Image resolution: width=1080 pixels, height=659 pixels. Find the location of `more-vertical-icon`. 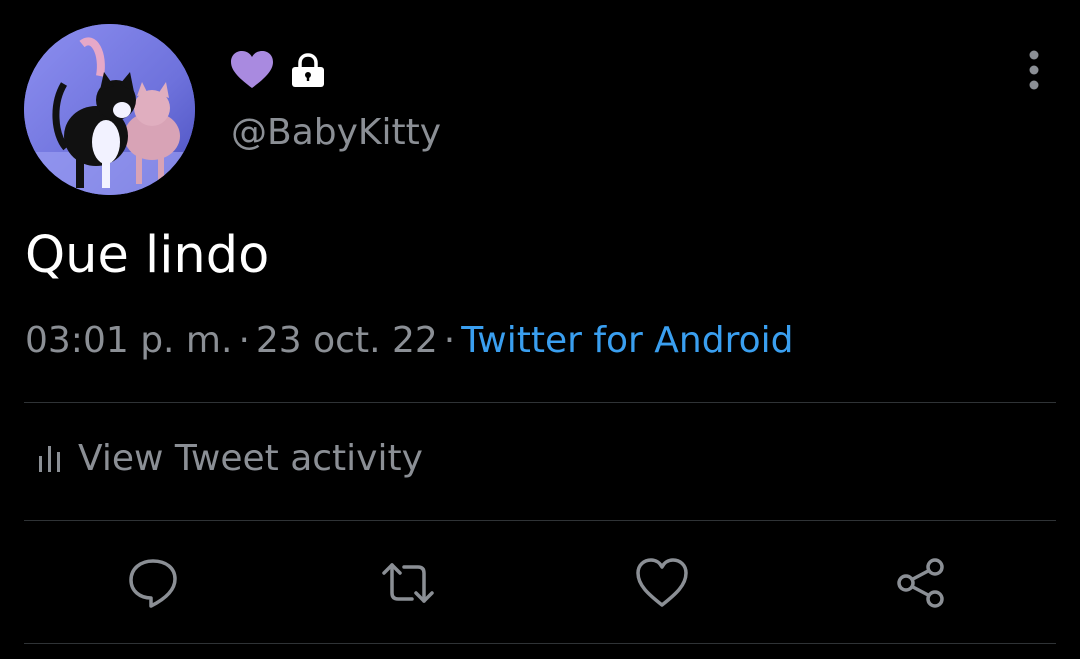

more-vertical-icon is located at coordinates (1034, 70).